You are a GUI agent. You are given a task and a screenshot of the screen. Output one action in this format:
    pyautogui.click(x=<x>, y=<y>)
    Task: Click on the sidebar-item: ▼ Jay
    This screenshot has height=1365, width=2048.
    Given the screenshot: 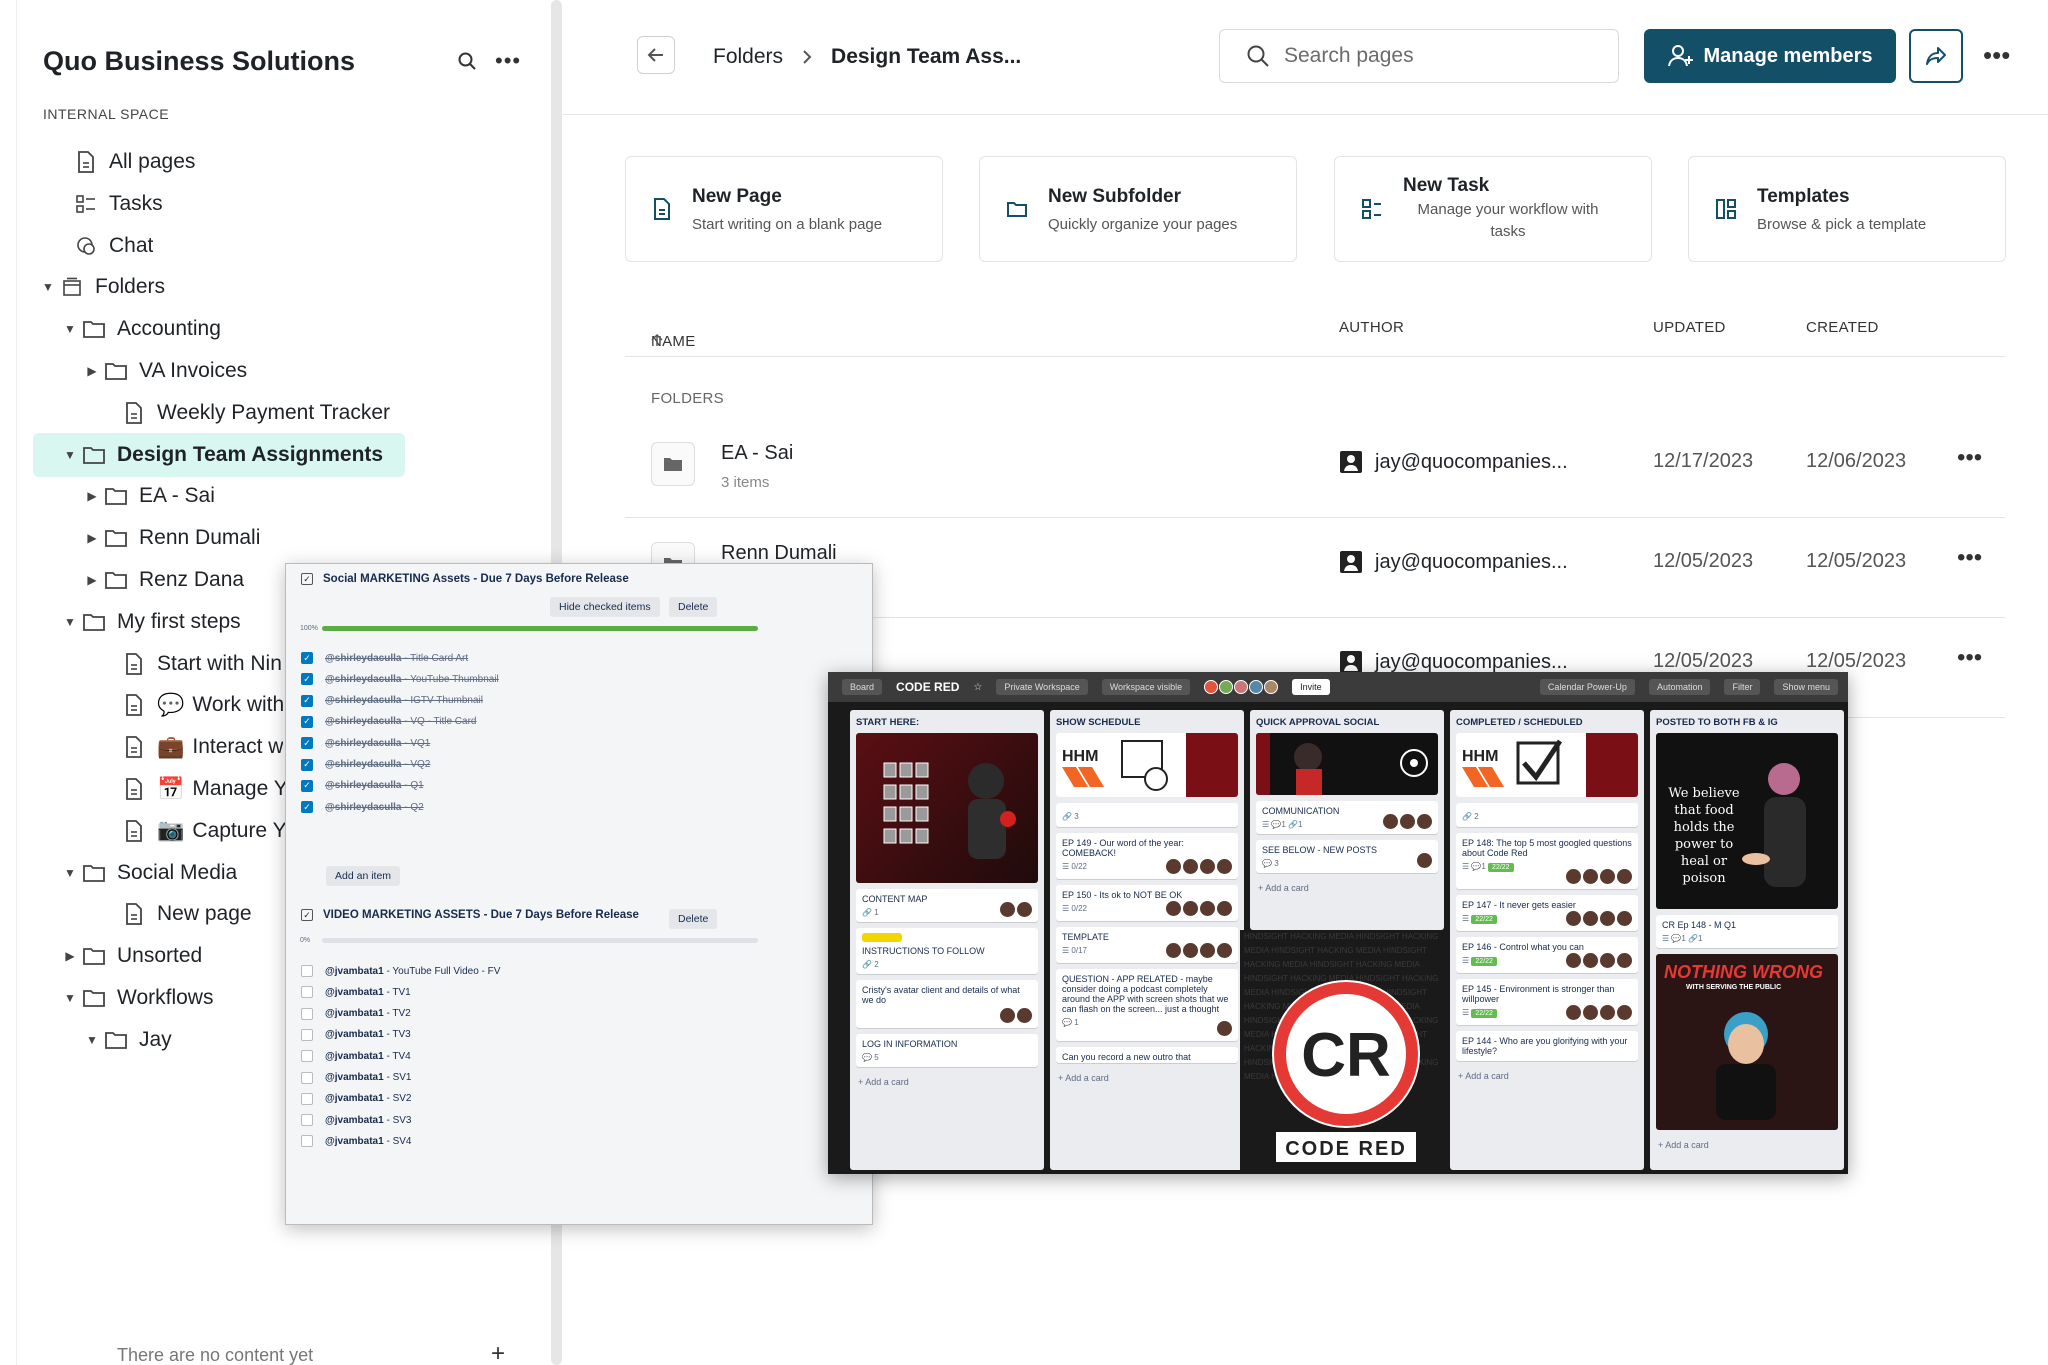 What is the action you would take?
    pyautogui.click(x=127, y=1040)
    